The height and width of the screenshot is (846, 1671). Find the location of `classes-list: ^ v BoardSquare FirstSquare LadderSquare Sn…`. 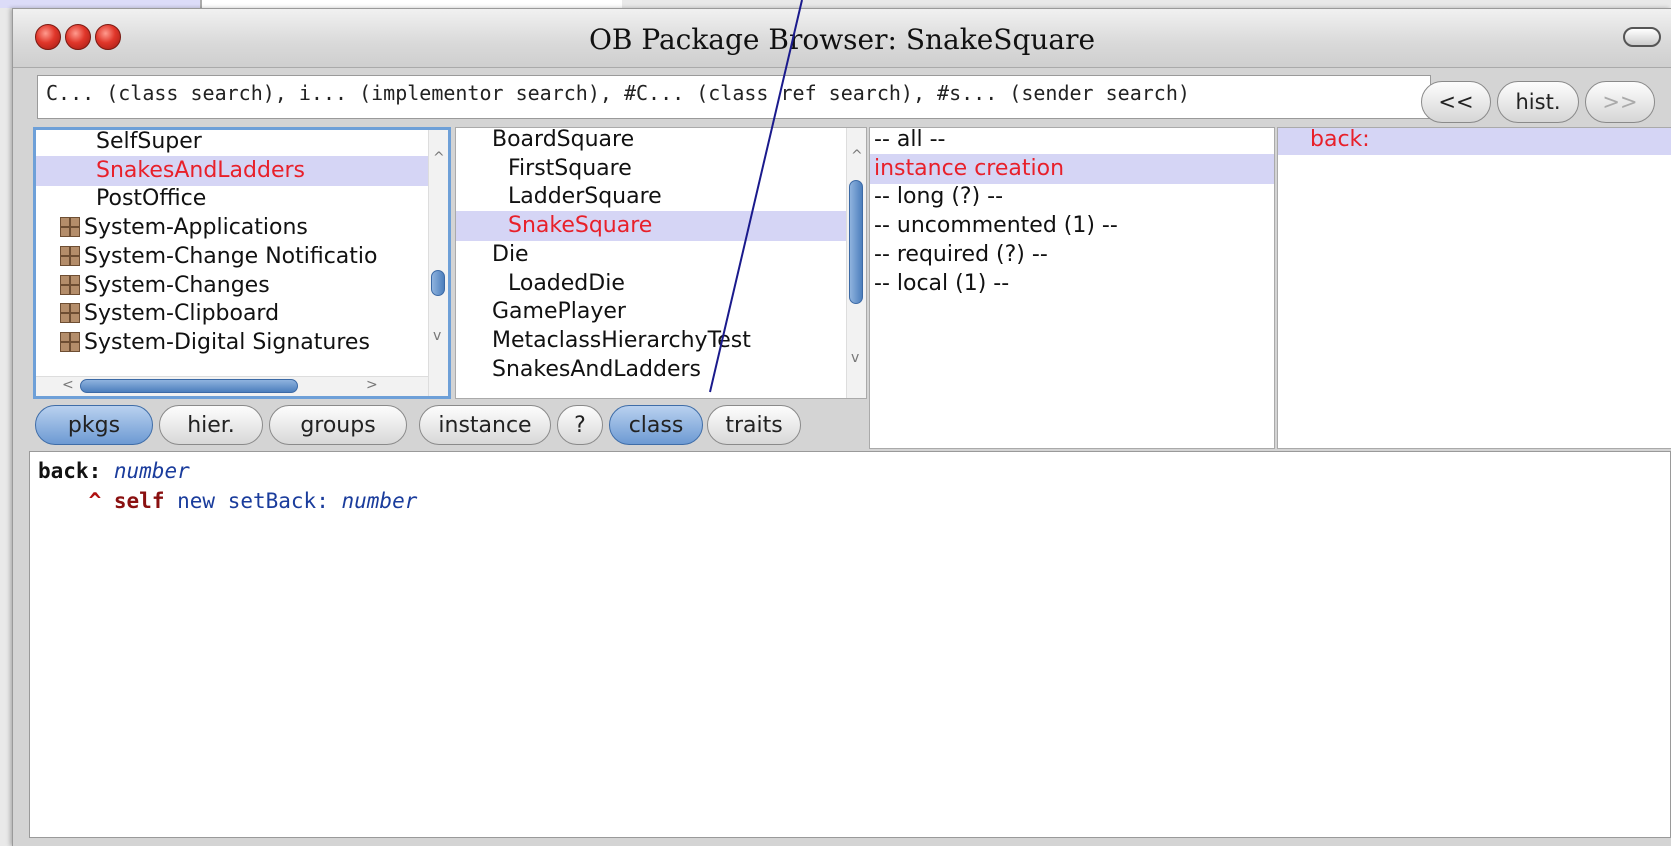

classes-list: ^ v BoardSquare FirstSquare LadderSquare Sn… is located at coordinates (661, 263).